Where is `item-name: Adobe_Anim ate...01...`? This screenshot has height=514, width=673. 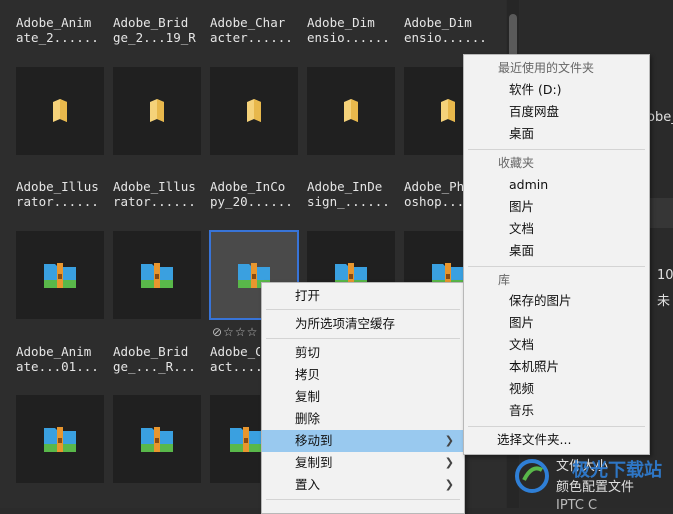
item-name: Adobe_Anim ate...01... is located at coordinates (62, 359).